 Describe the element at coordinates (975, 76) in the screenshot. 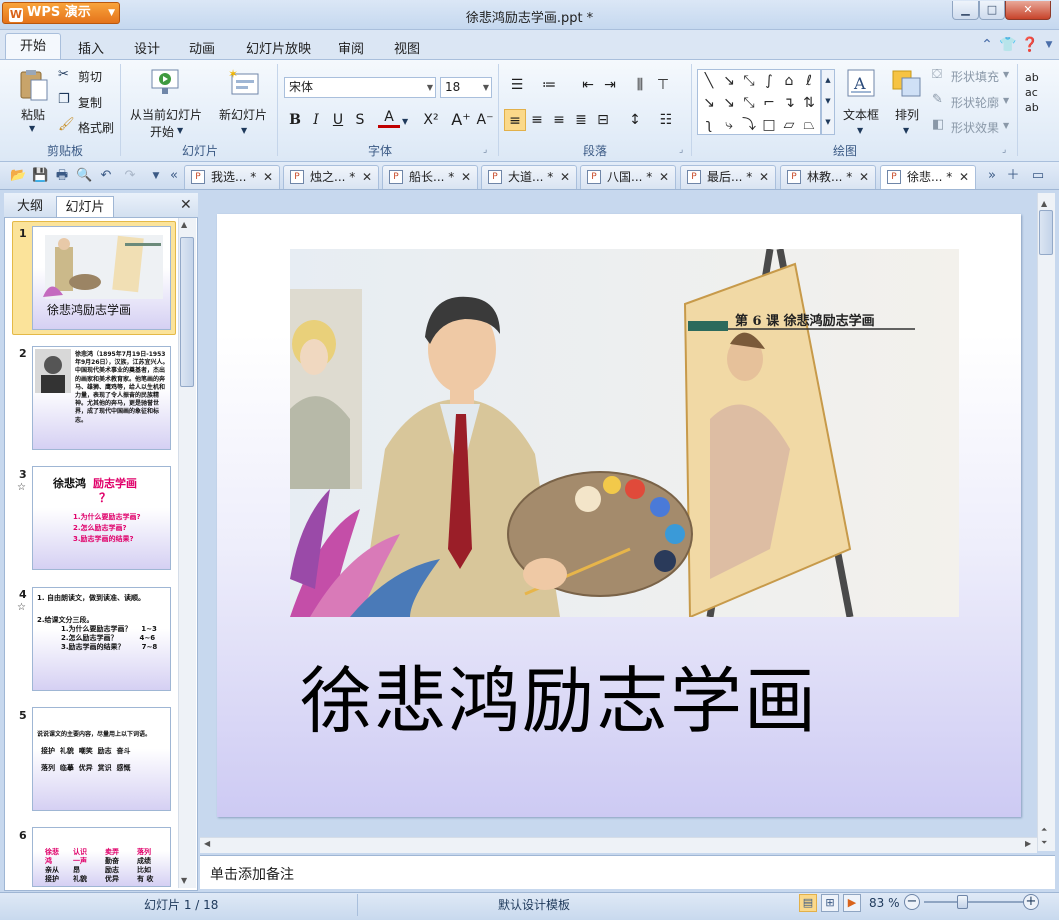

I see `shape-fill-button: 形状填充` at that location.